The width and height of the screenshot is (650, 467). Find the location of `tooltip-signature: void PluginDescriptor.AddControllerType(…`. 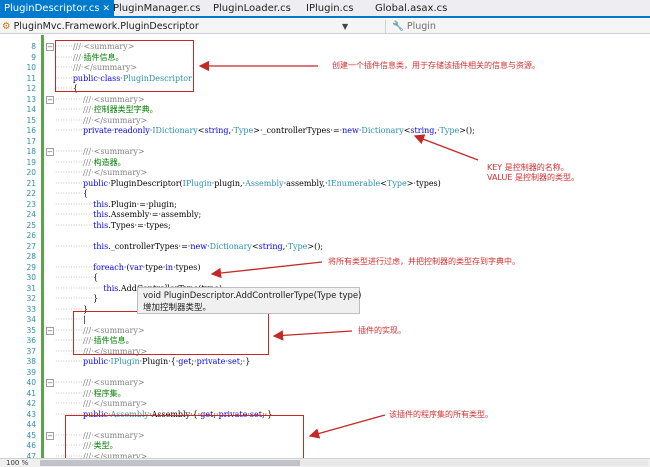

tooltip-signature: void PluginDescriptor.AddControllerType(… is located at coordinates (252, 296).